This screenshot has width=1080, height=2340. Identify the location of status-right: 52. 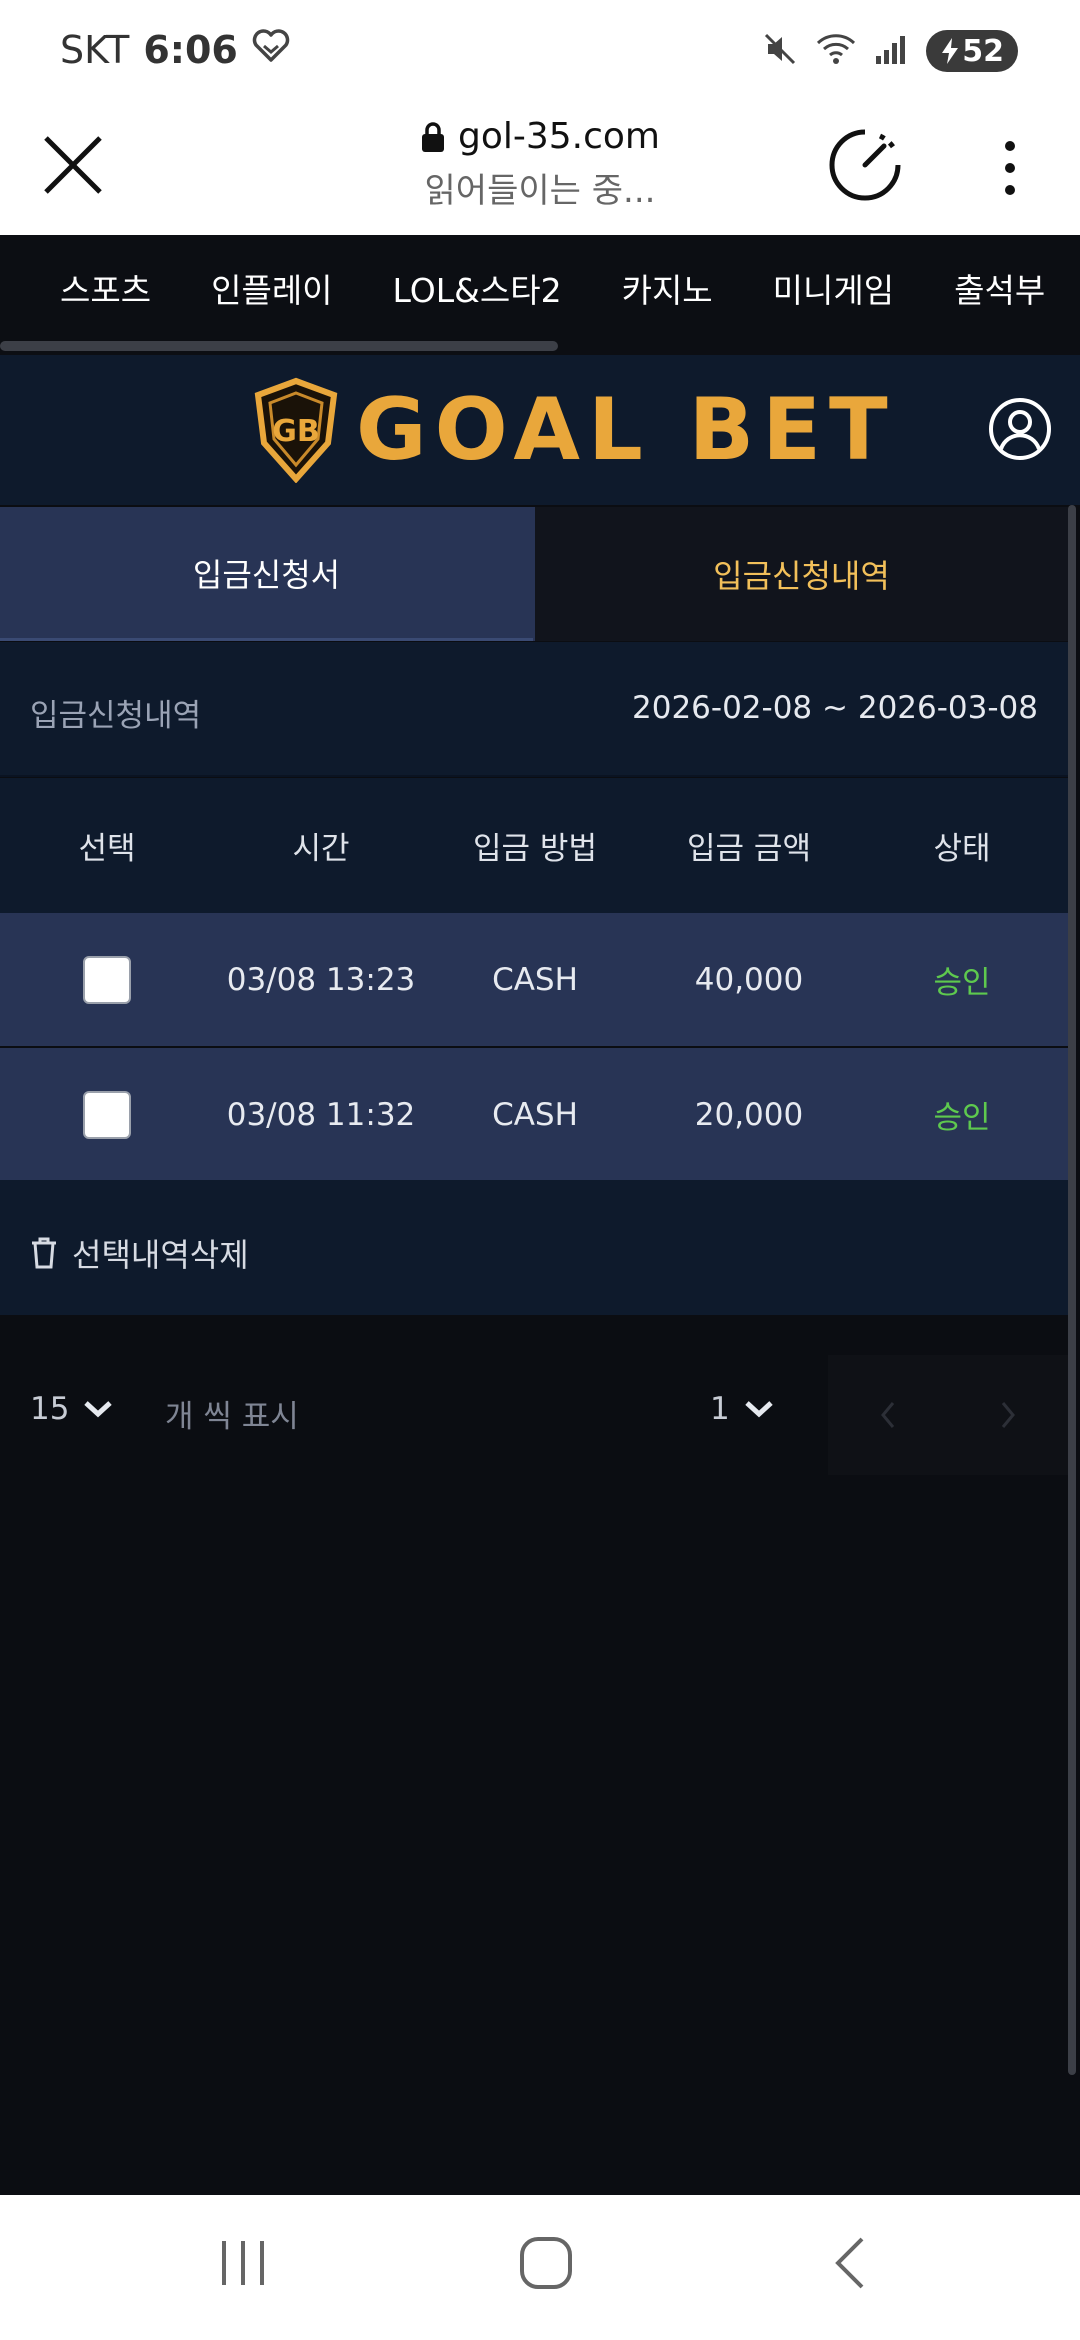
(890, 51).